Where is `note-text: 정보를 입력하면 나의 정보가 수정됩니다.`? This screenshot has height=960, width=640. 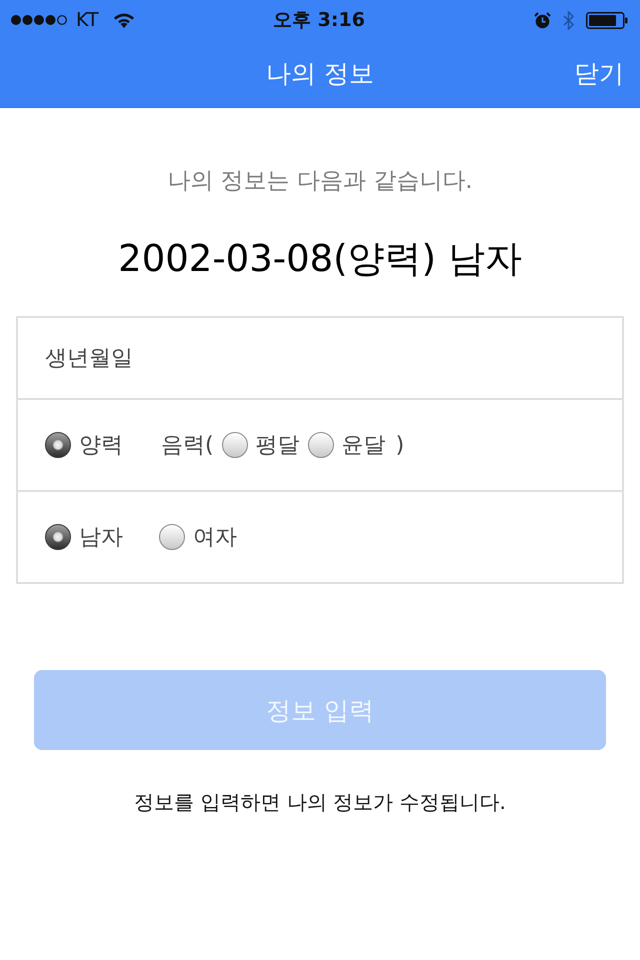
note-text: 정보를 입력하면 나의 정보가 수정됩니다. is located at coordinates (320, 802).